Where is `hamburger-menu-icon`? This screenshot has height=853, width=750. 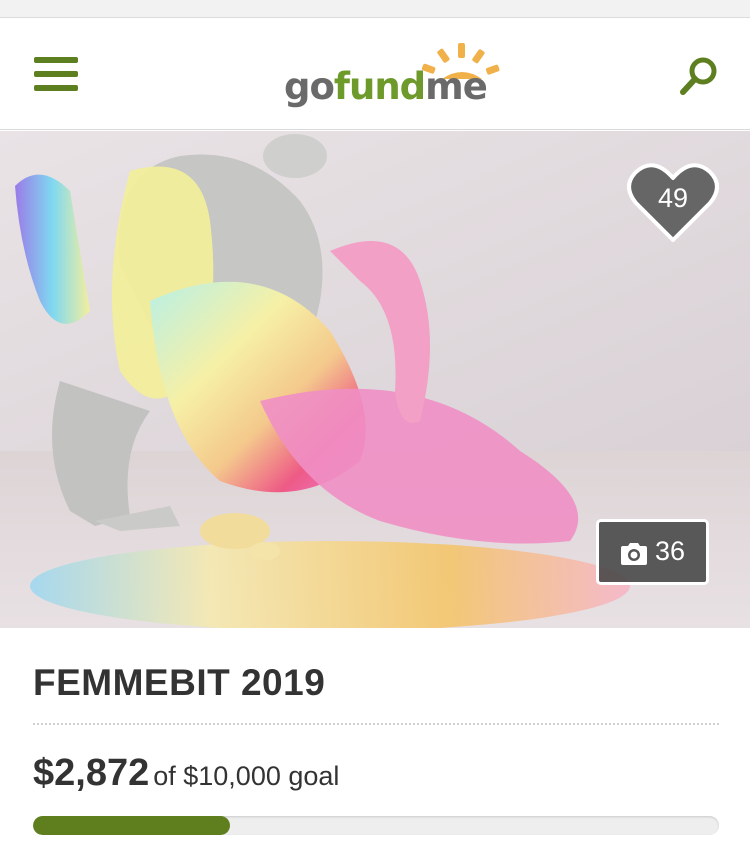 hamburger-menu-icon is located at coordinates (56, 74).